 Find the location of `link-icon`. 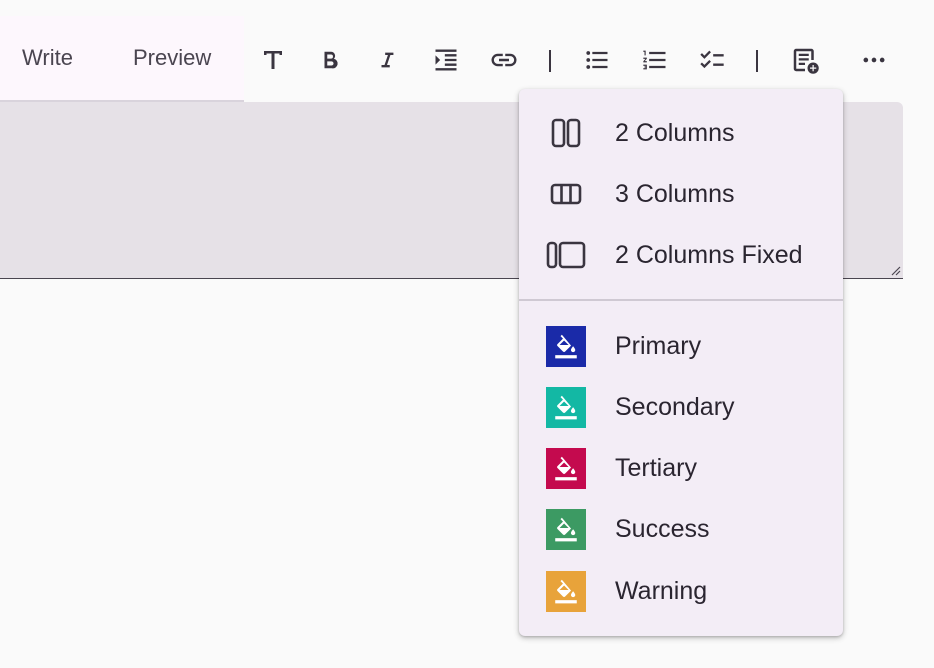

link-icon is located at coordinates (504, 60).